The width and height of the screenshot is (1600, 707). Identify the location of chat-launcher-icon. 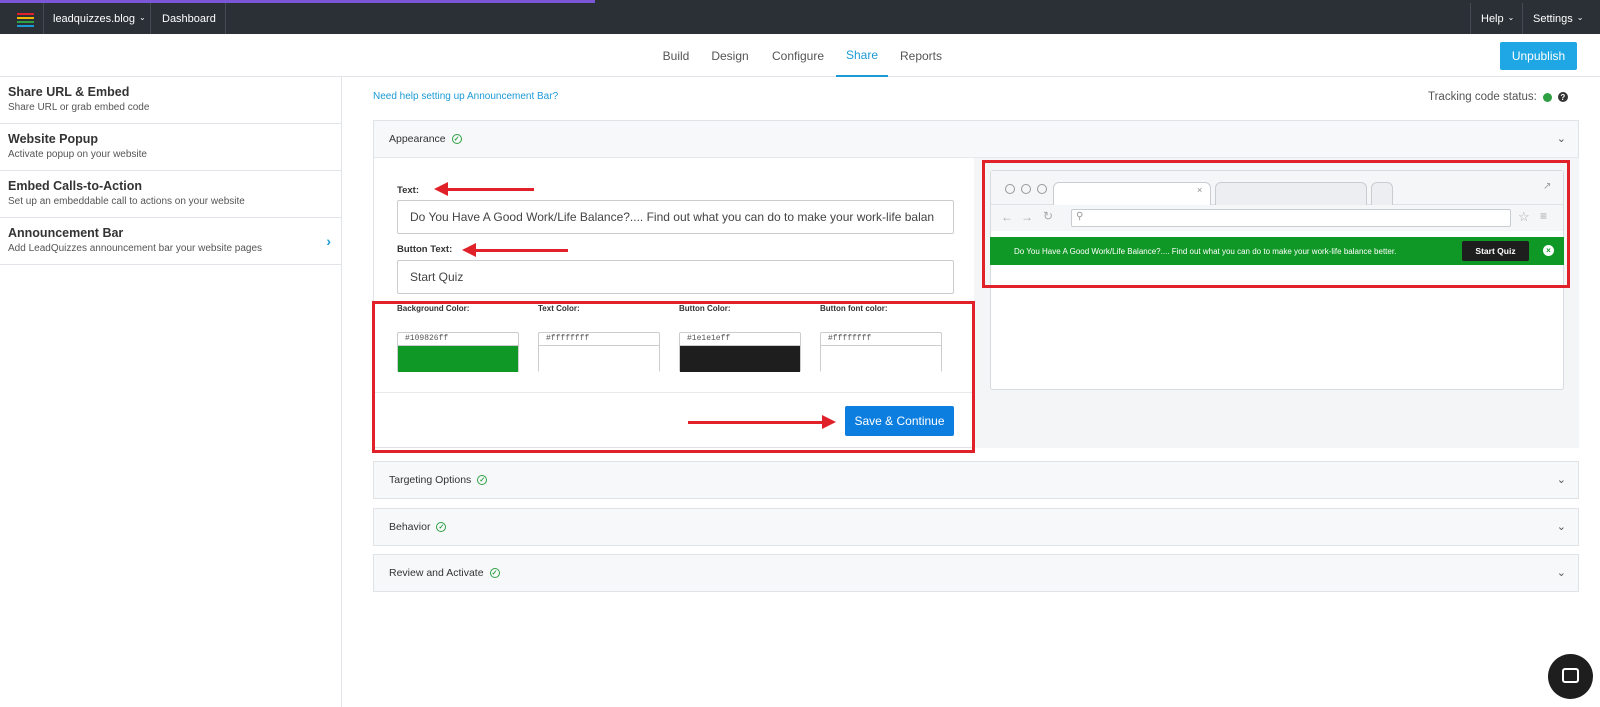
(1570, 676).